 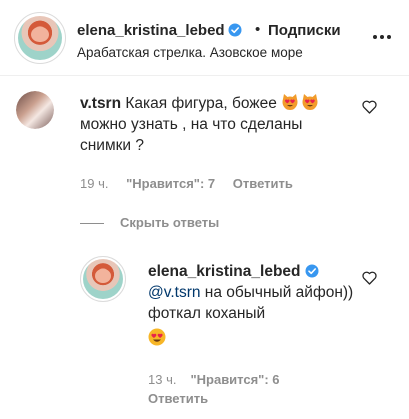 I want to click on hide-replies-line, so click(x=92, y=224).